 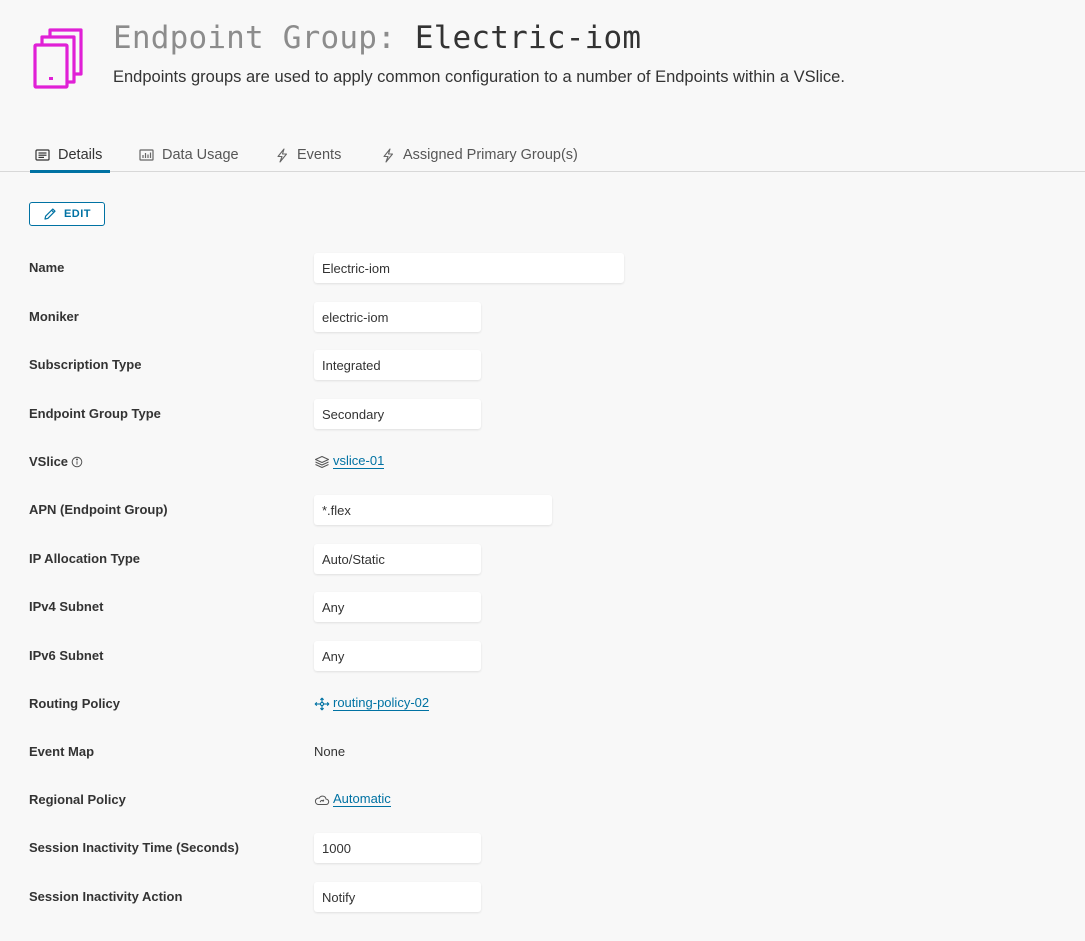 What do you see at coordinates (397, 897) in the screenshot?
I see `session-inactivity-action-value: Notify` at bounding box center [397, 897].